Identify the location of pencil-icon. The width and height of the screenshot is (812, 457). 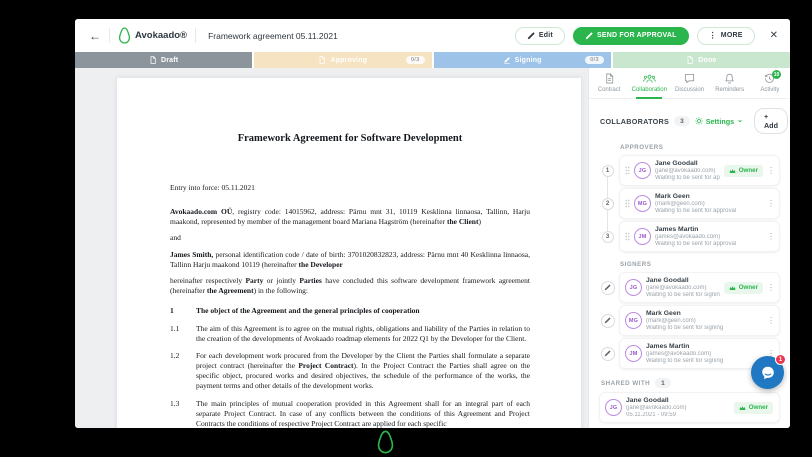
(589, 35).